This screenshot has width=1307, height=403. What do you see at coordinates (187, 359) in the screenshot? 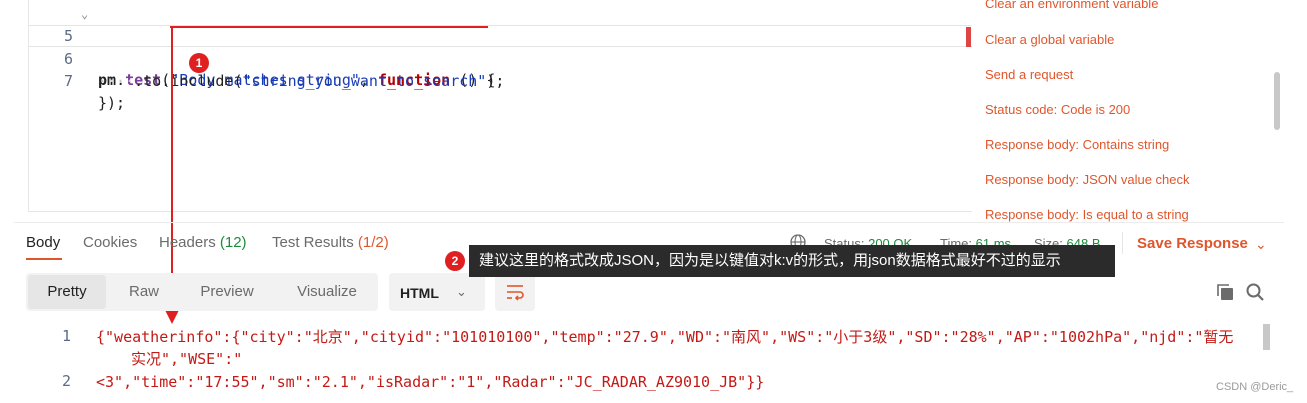
I see `response-line-1-wrap: 实况","WSE":"` at bounding box center [187, 359].